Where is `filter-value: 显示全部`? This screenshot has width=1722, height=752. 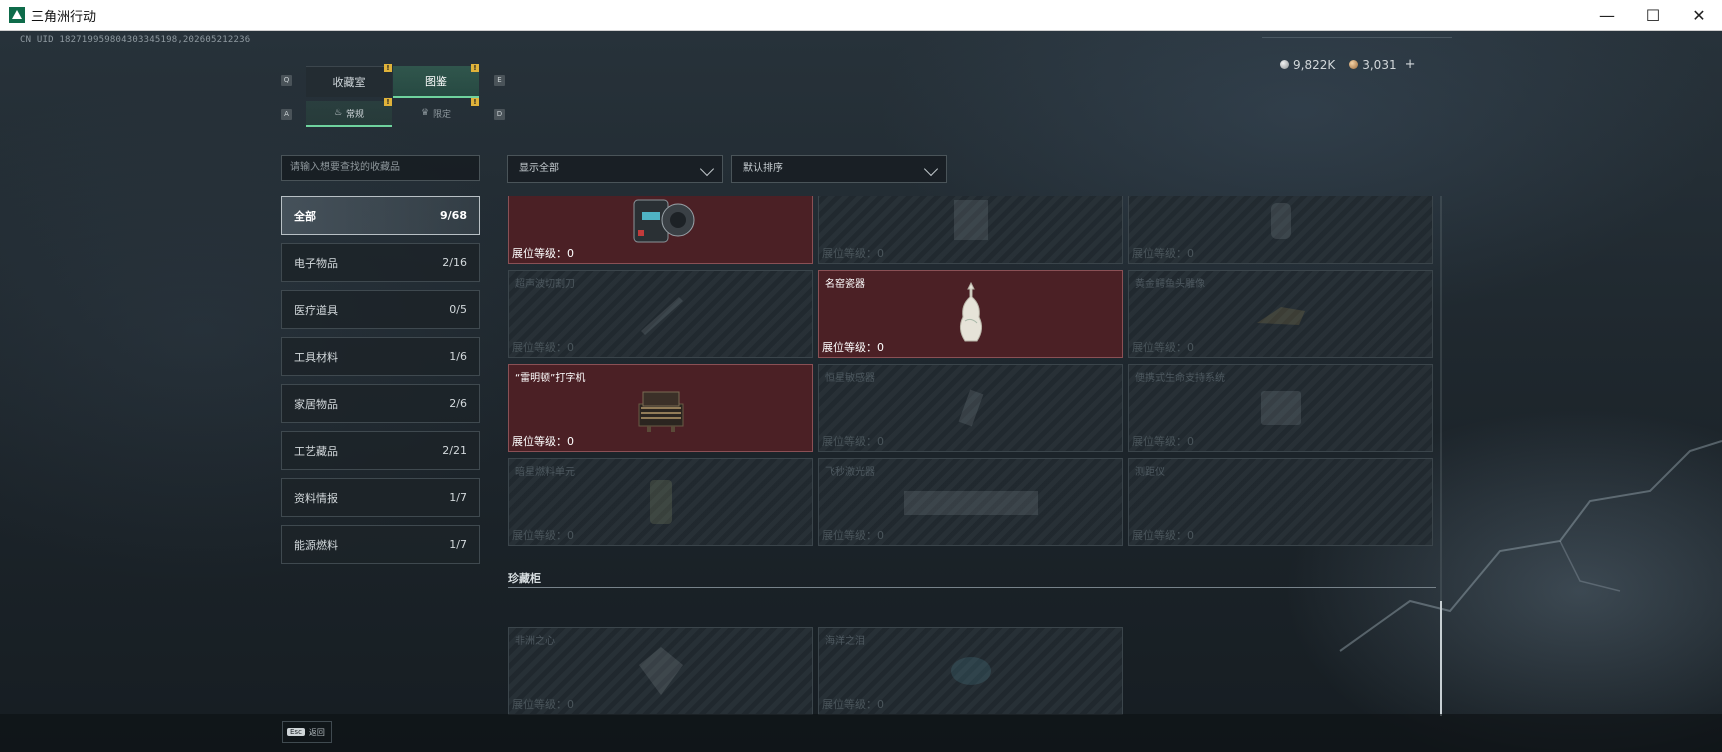
filter-value: 显示全部 is located at coordinates (539, 168).